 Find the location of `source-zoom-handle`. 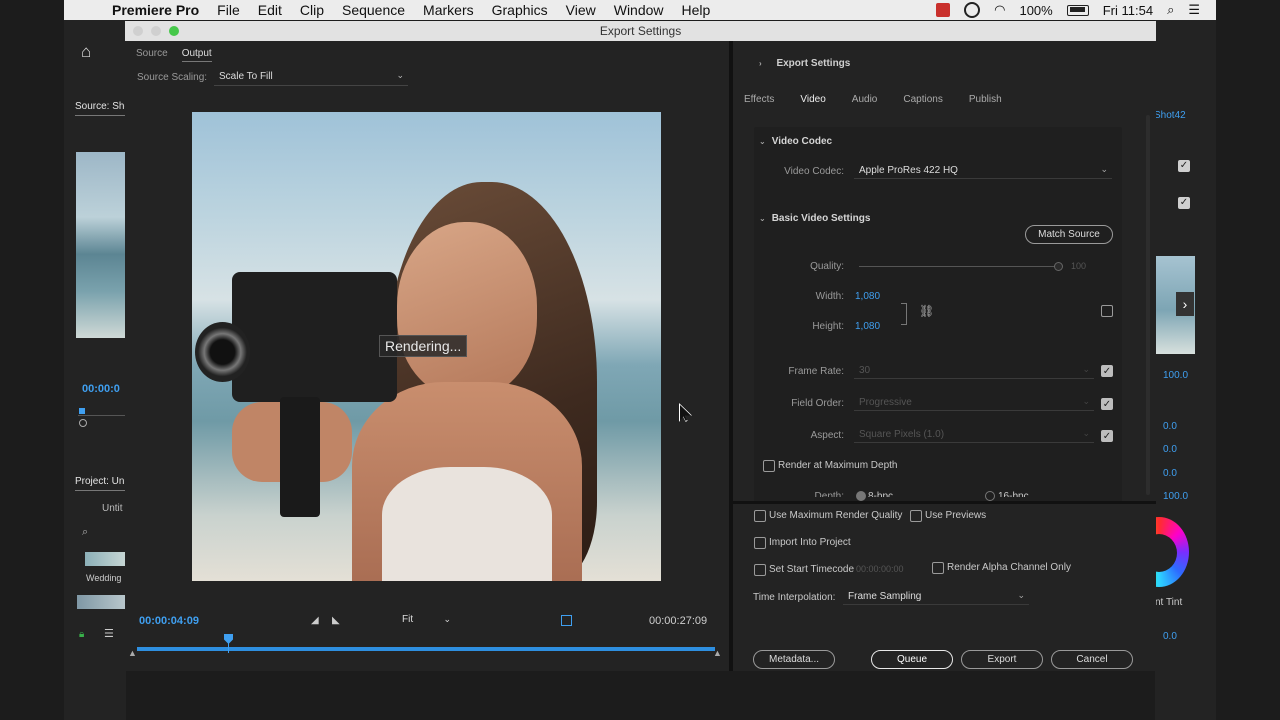

source-zoom-handle is located at coordinates (83, 423).